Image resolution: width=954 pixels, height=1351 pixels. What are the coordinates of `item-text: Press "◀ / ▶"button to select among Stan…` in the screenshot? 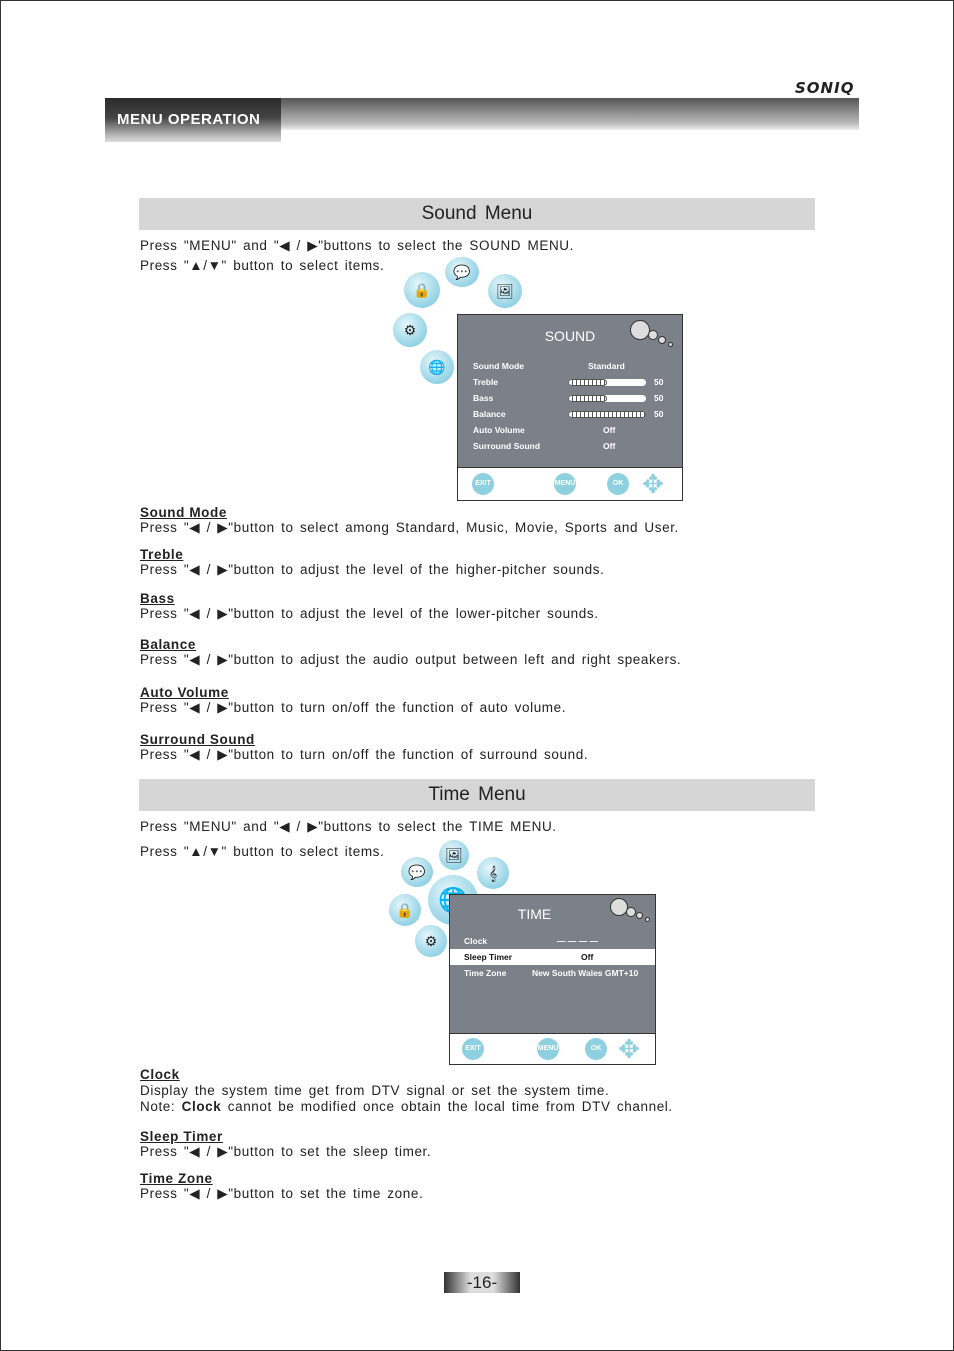 It's located at (409, 527).